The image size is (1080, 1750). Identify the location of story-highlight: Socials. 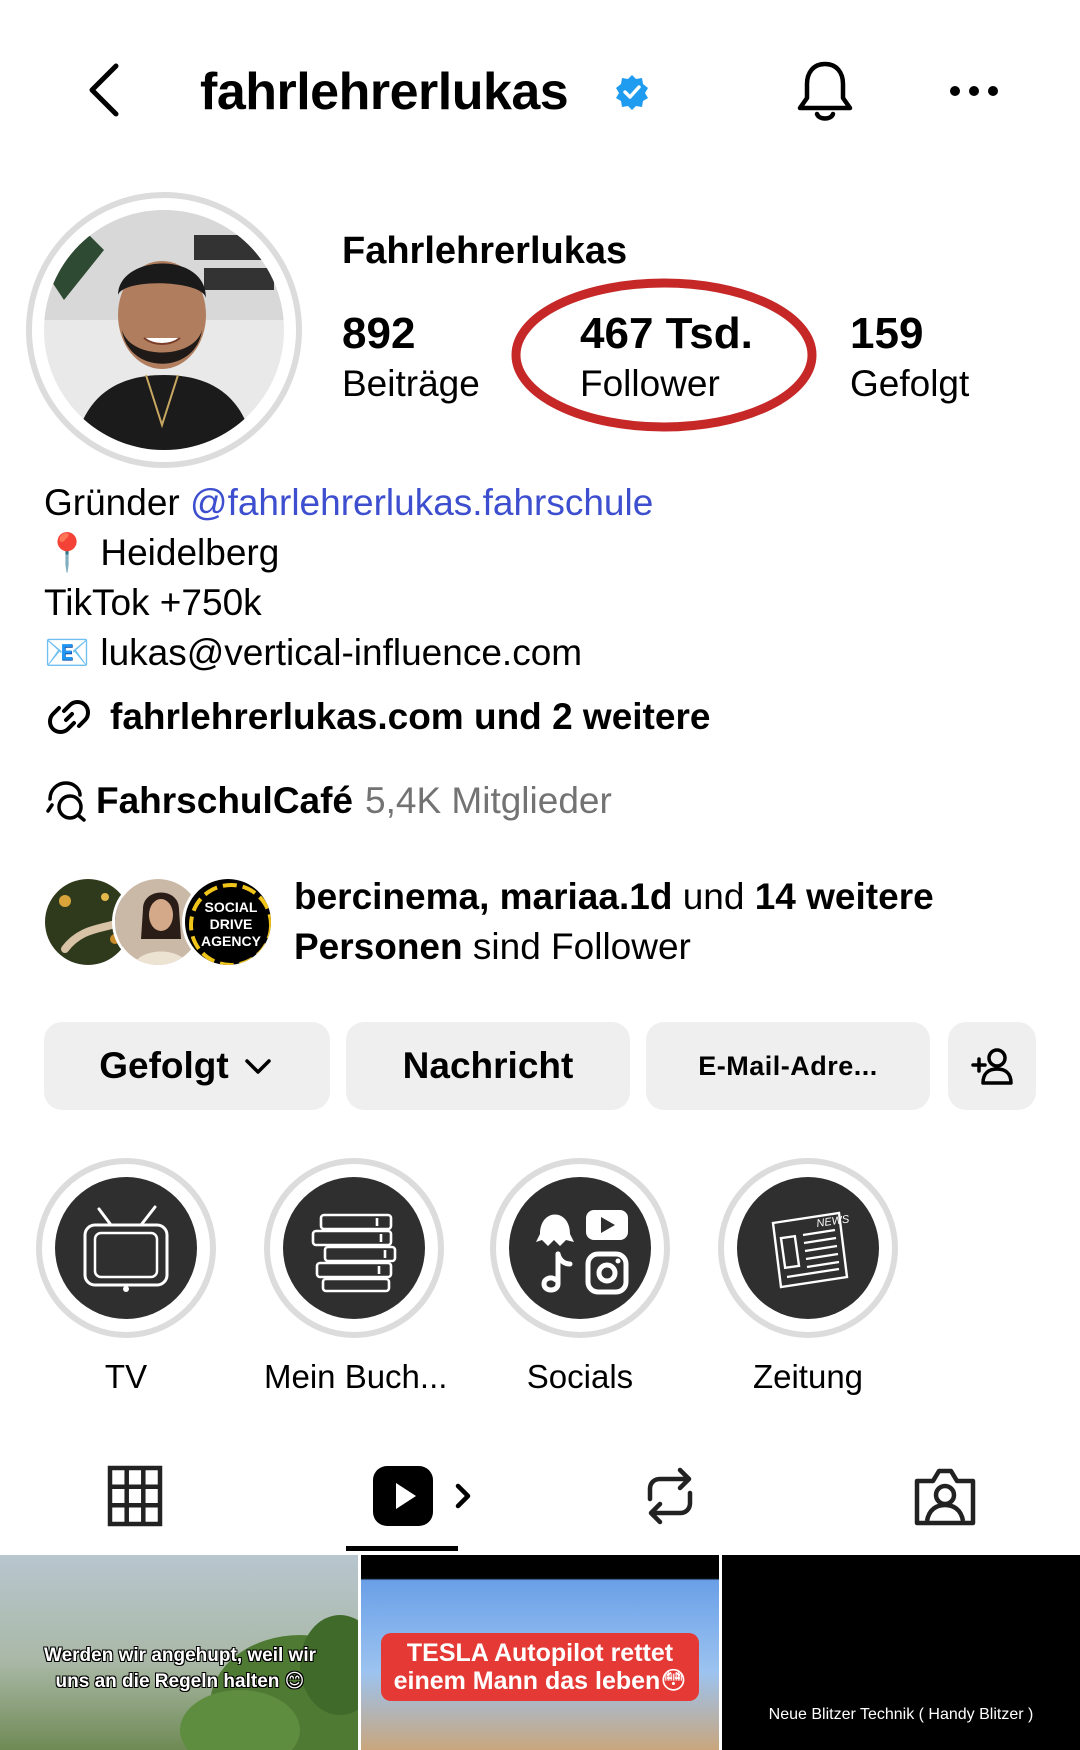
(580, 1277).